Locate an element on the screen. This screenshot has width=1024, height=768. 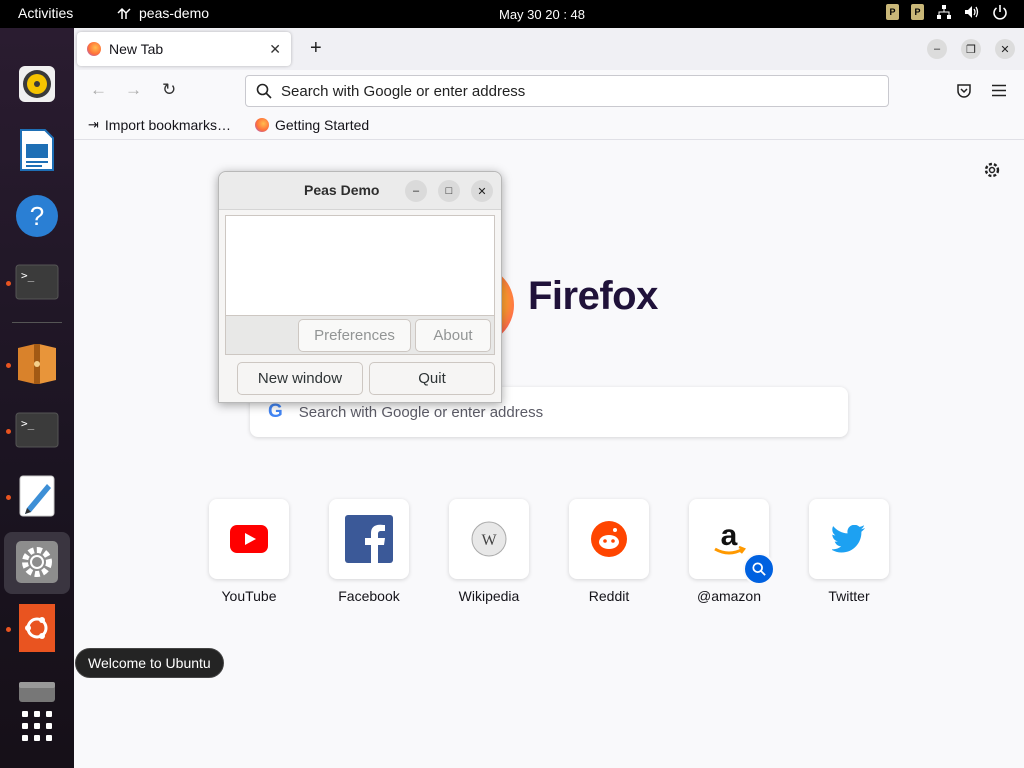
import-icon: ⇥ is located at coordinates (93, 124).